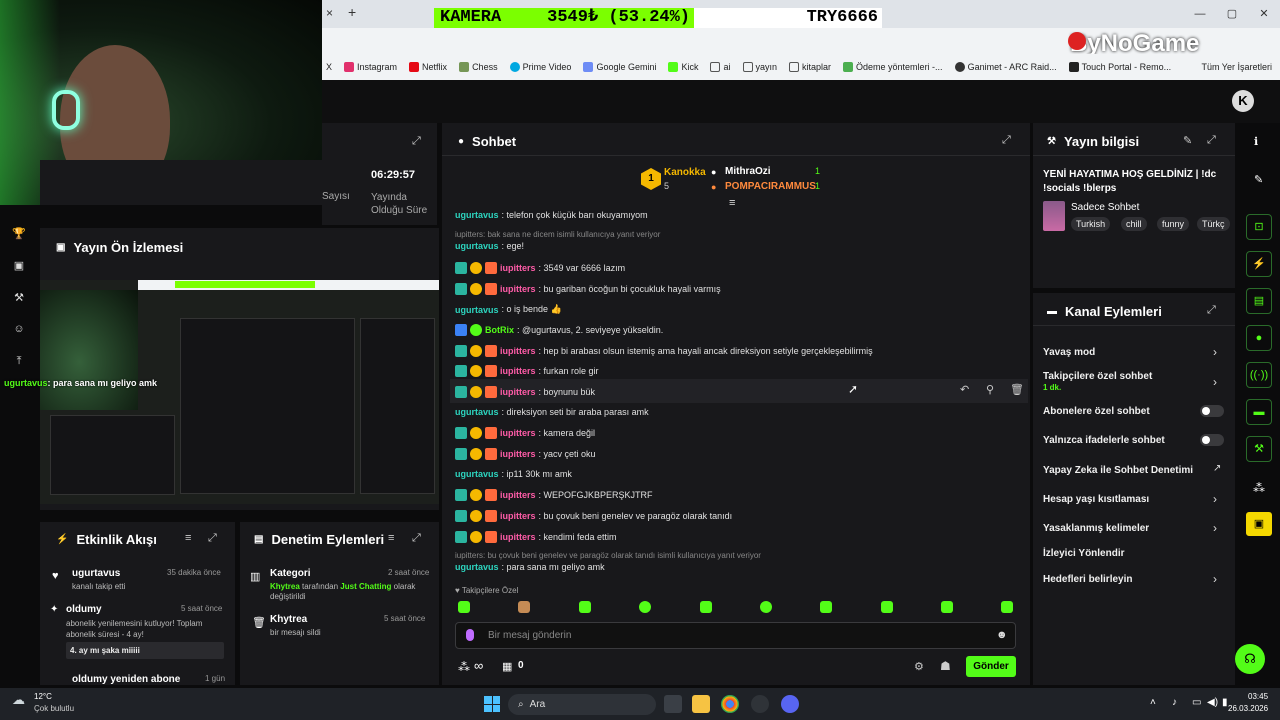  Describe the element at coordinates (1232, 14) in the screenshot. I see `maximize-button: ▢` at that location.